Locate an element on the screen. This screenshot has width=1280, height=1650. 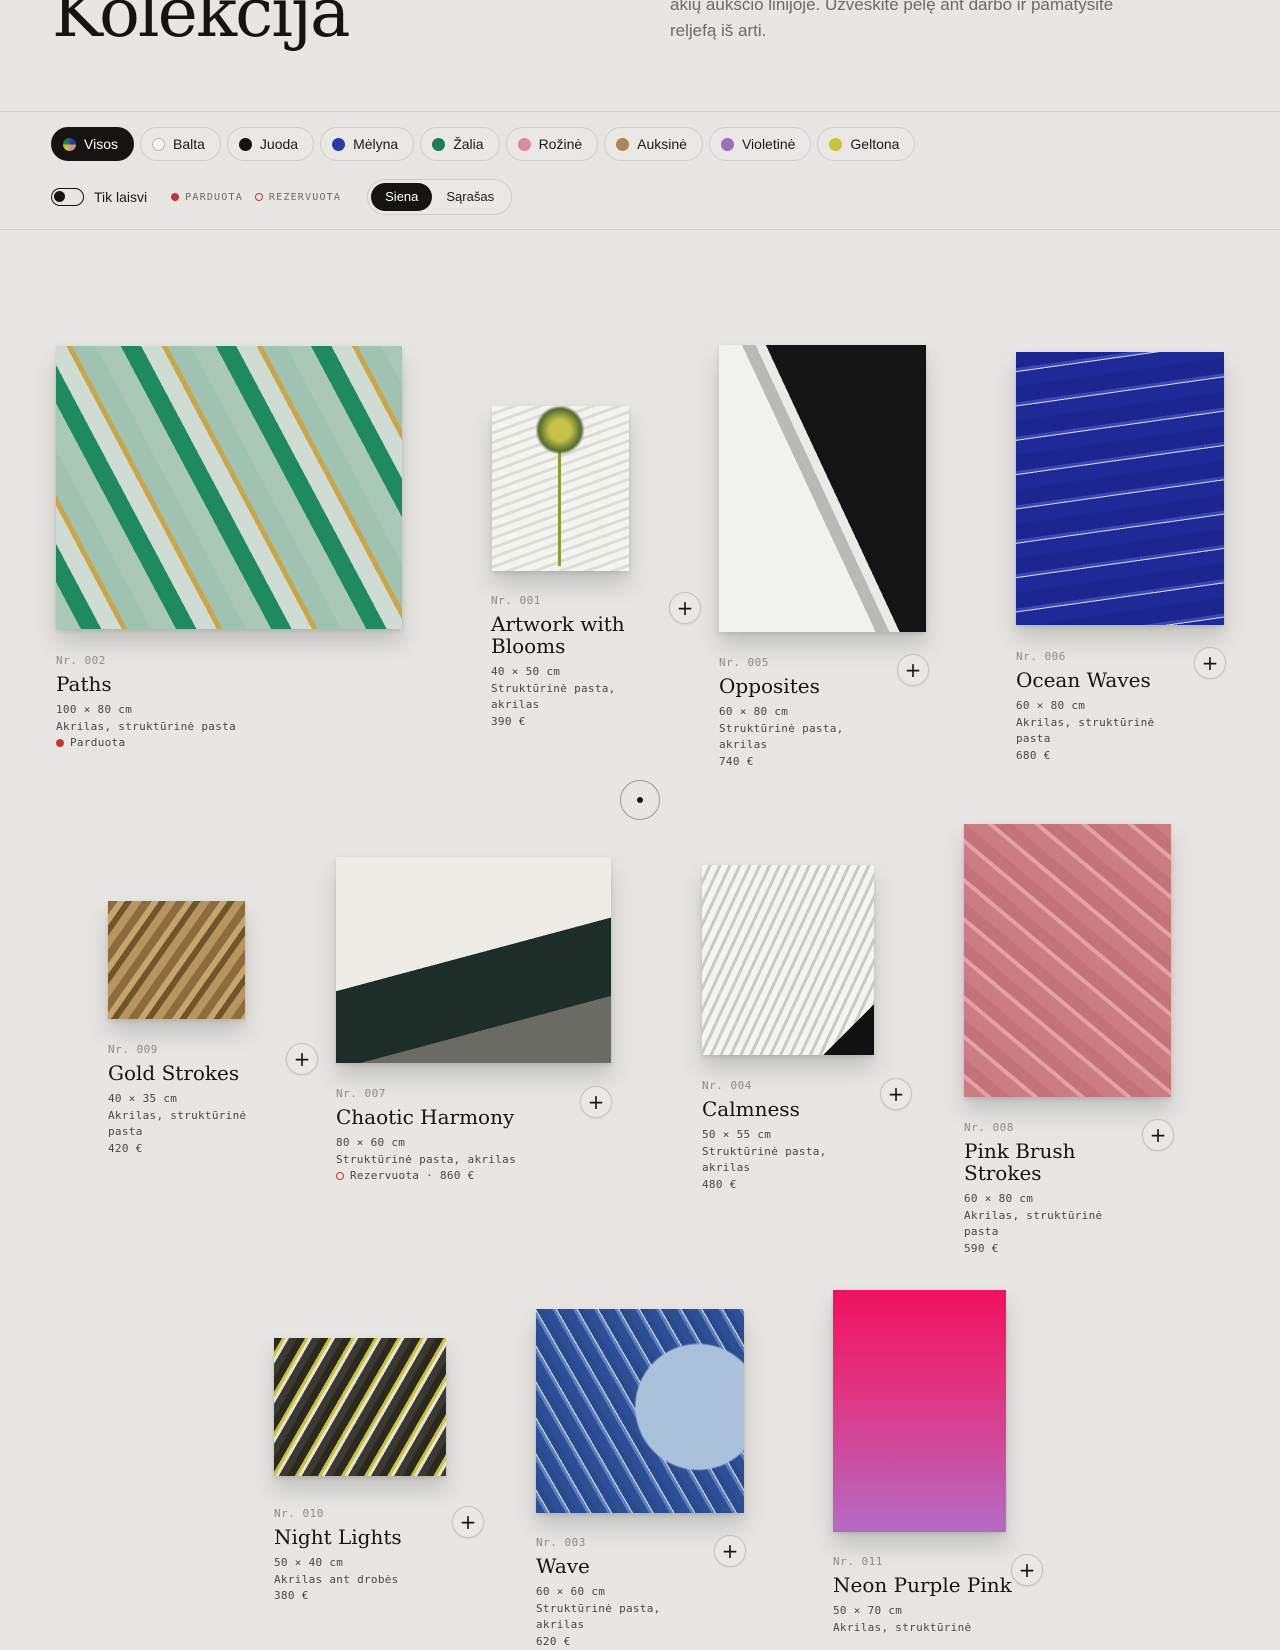
artwork-title: Pink Brush Strokes is located at coordinates (1029, 1162).